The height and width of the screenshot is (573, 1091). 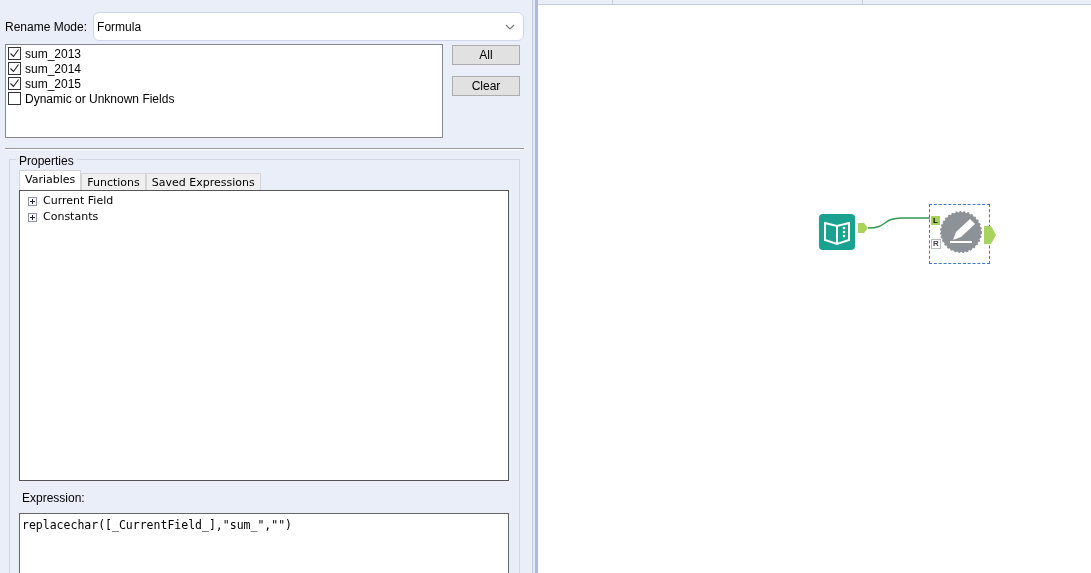 What do you see at coordinates (46, 27) in the screenshot?
I see `field-label: Rename Mode:` at bounding box center [46, 27].